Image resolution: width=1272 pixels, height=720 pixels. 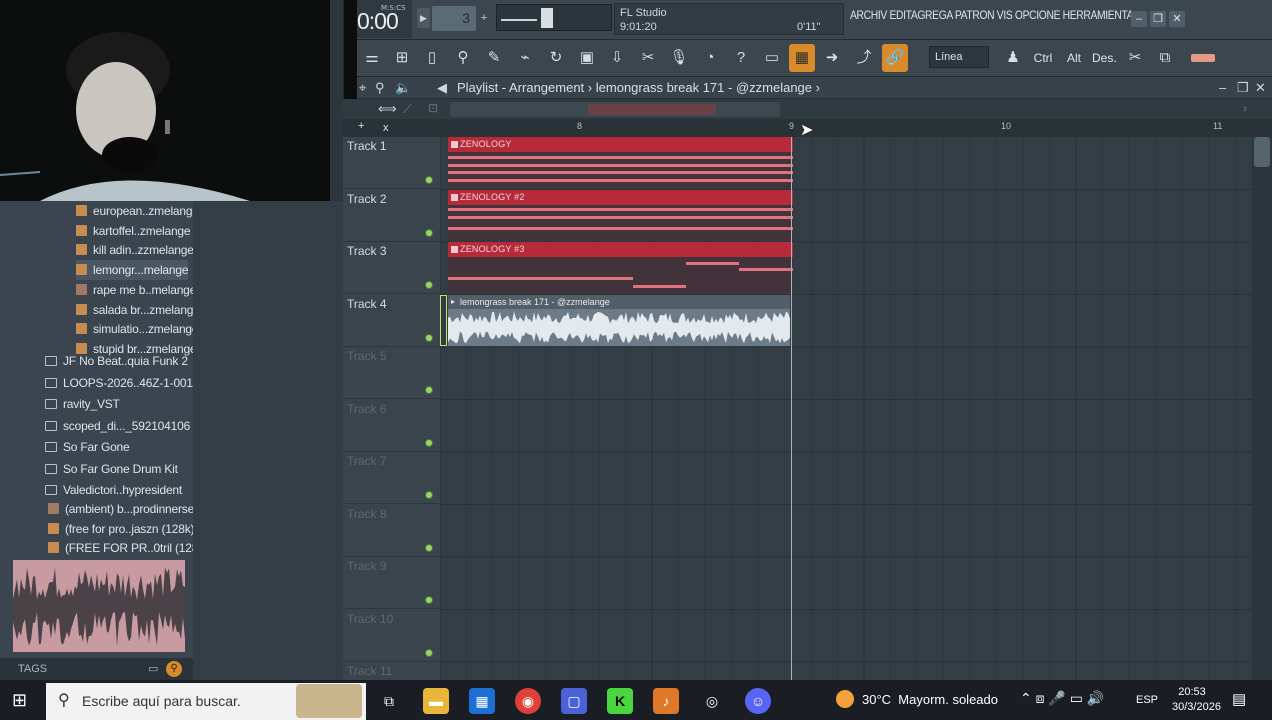 I want to click on kick-icon: K, so click(x=620, y=701).